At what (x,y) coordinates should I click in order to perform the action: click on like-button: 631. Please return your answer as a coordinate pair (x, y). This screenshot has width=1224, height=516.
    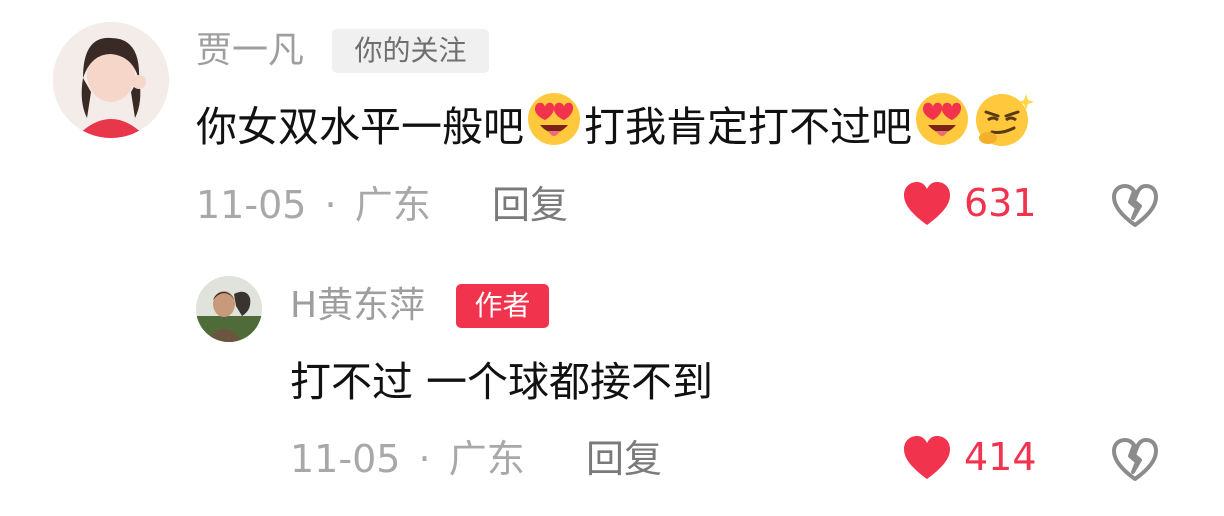
    Looking at the image, I should click on (972, 205).